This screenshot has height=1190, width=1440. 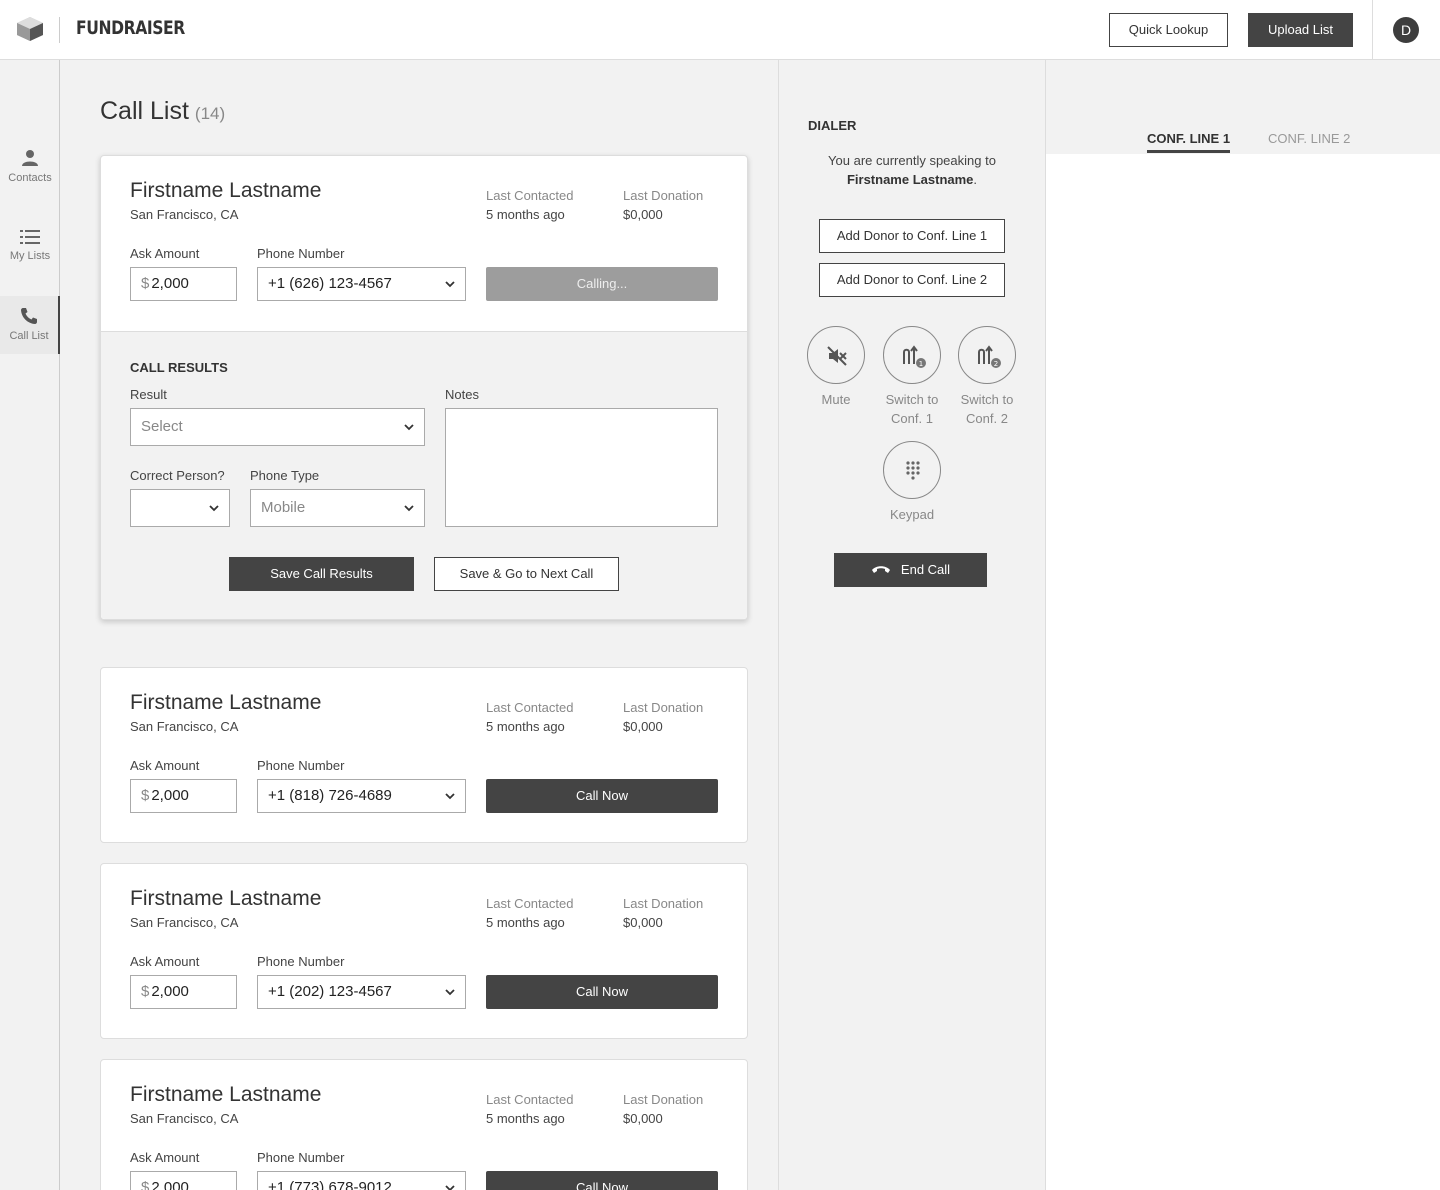 I want to click on phone-type-select: Mobile, so click(x=337, y=508).